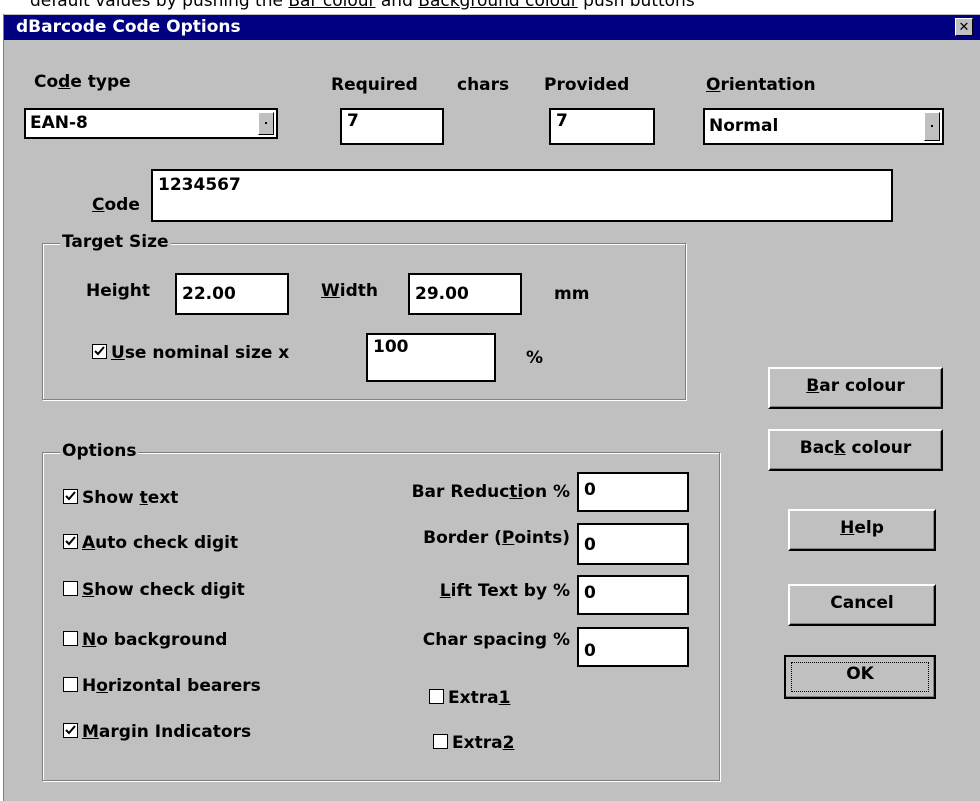  I want to click on extra1-checkbox: Extra1, so click(469, 698).